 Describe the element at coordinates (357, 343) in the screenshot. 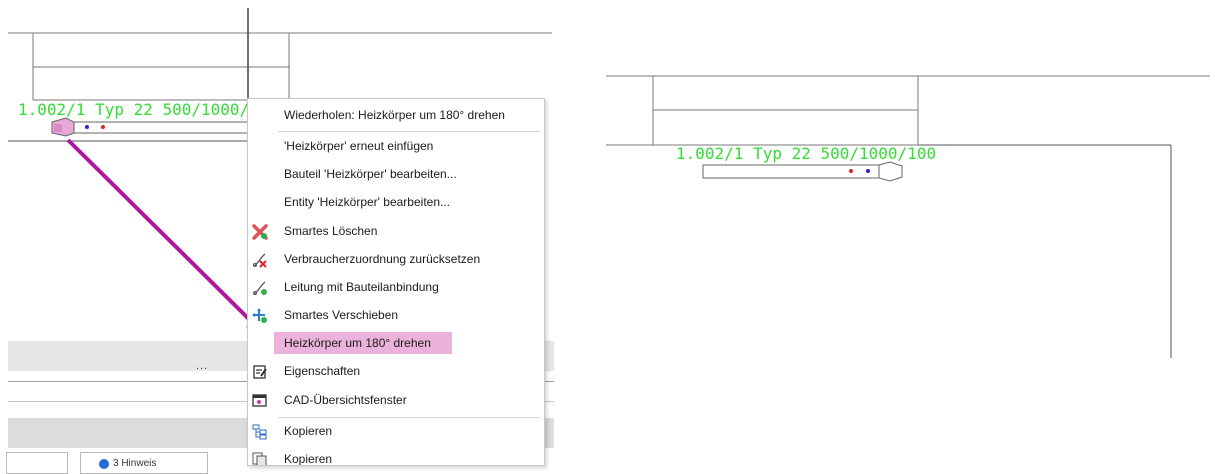

I see `menu-item-label: Heizkörper um 180° drehen` at that location.